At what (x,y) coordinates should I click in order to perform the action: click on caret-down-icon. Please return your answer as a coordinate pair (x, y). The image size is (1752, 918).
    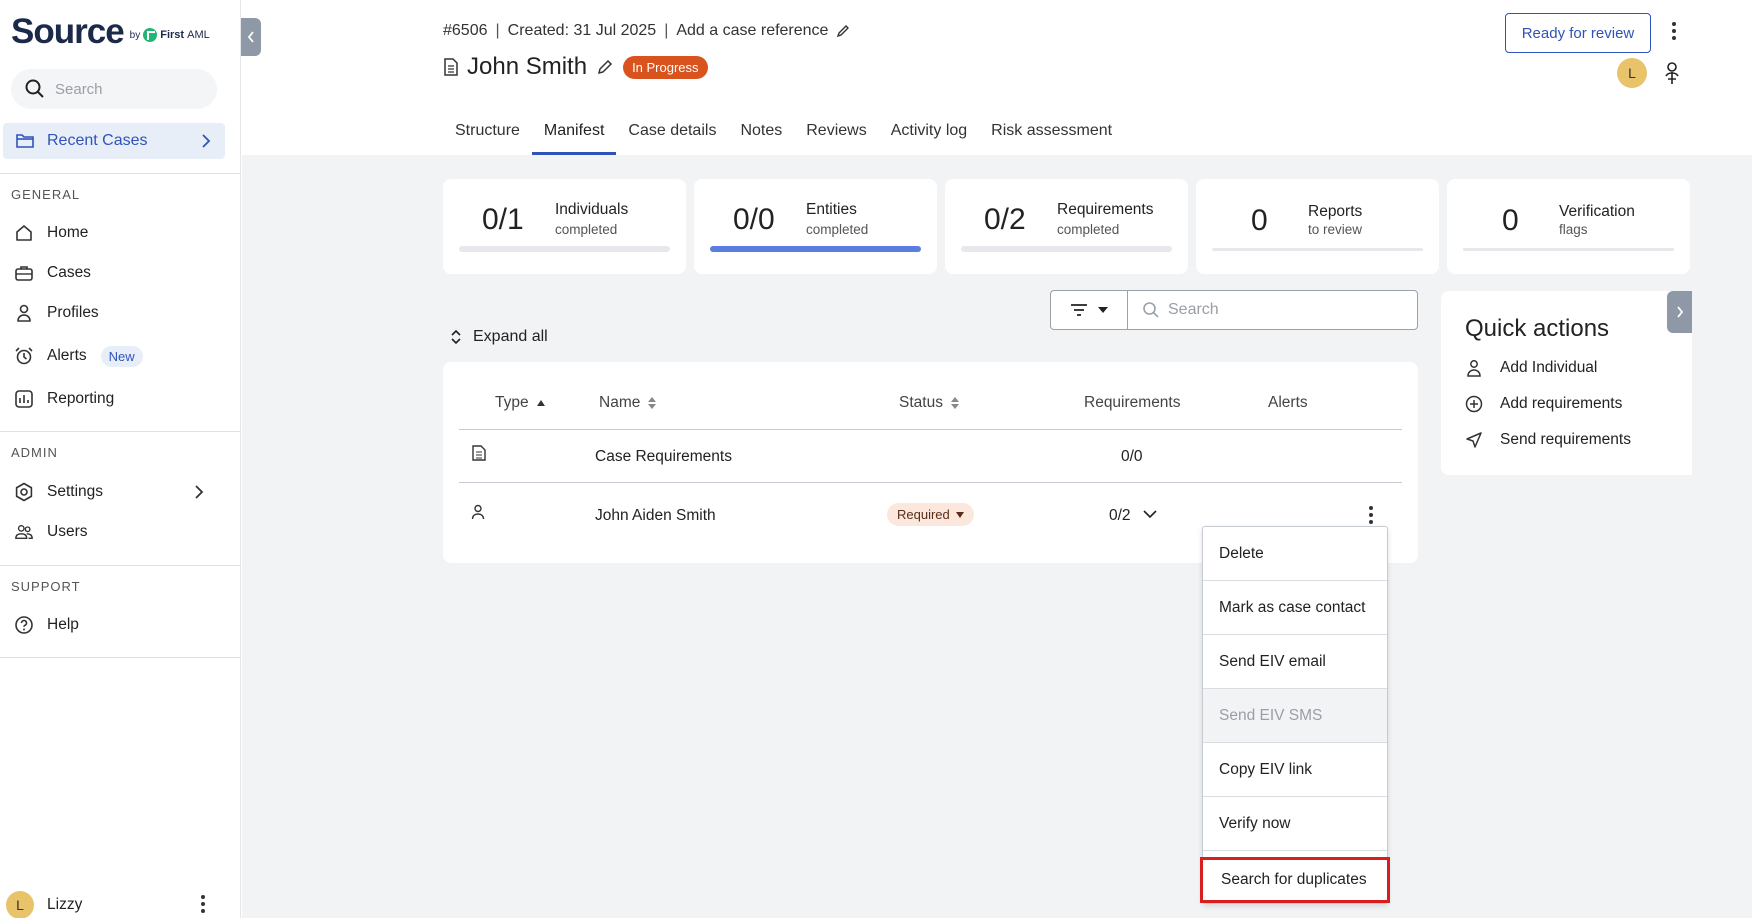
    Looking at the image, I should click on (1102, 310).